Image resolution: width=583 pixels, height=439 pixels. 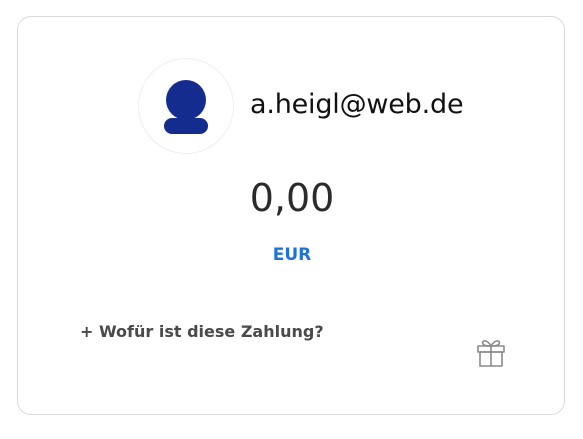 I want to click on recipient-email: a.heigl@web.de, so click(x=357, y=104).